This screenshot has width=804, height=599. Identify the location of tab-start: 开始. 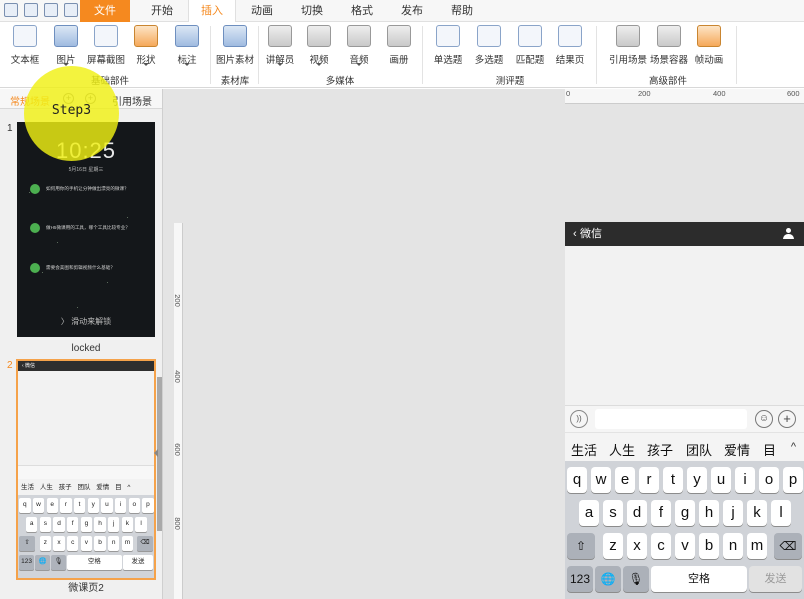
(162, 11).